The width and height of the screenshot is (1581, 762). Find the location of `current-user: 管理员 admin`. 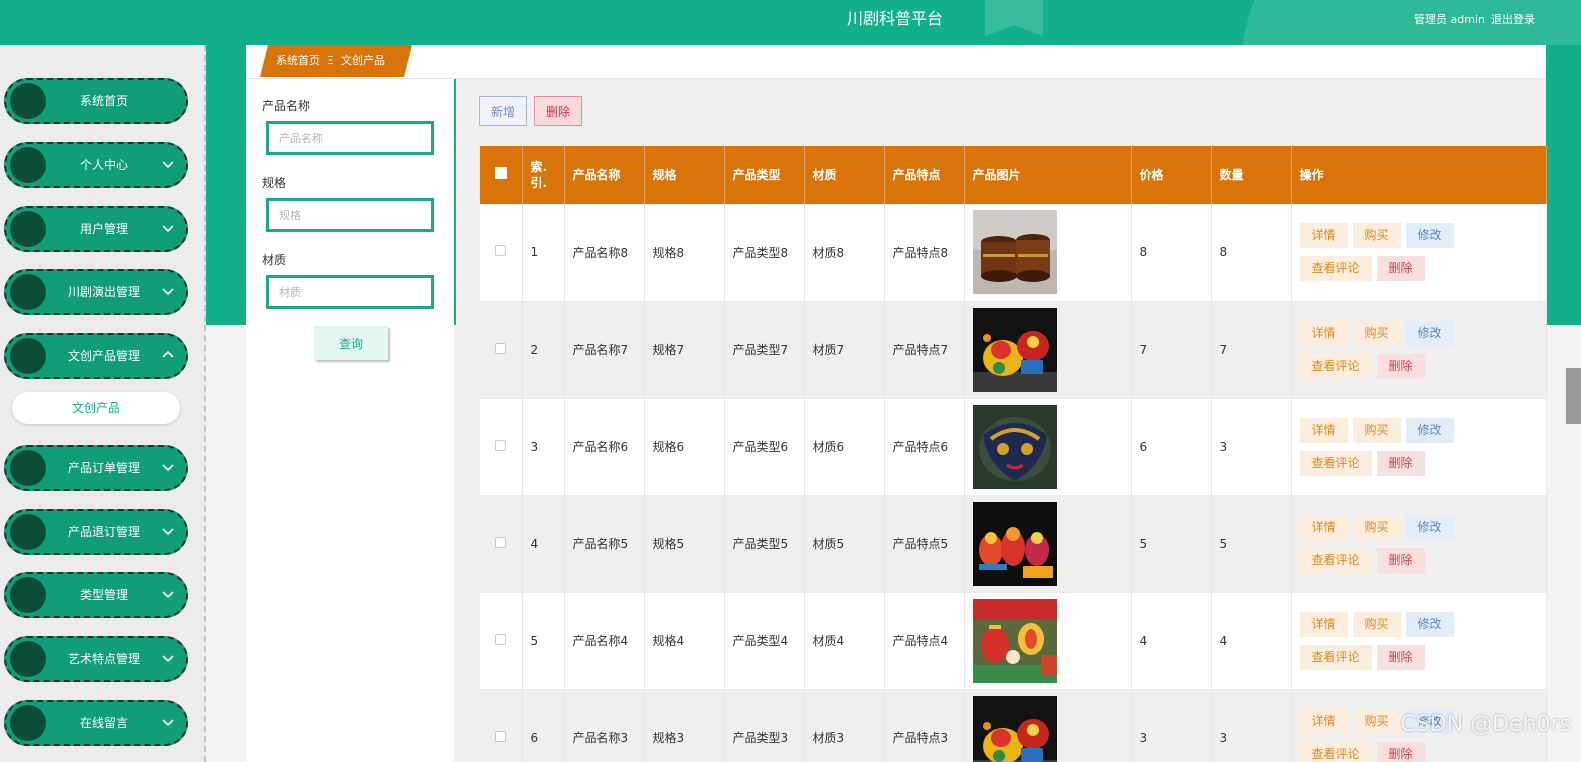

current-user: 管理员 admin is located at coordinates (1449, 19).